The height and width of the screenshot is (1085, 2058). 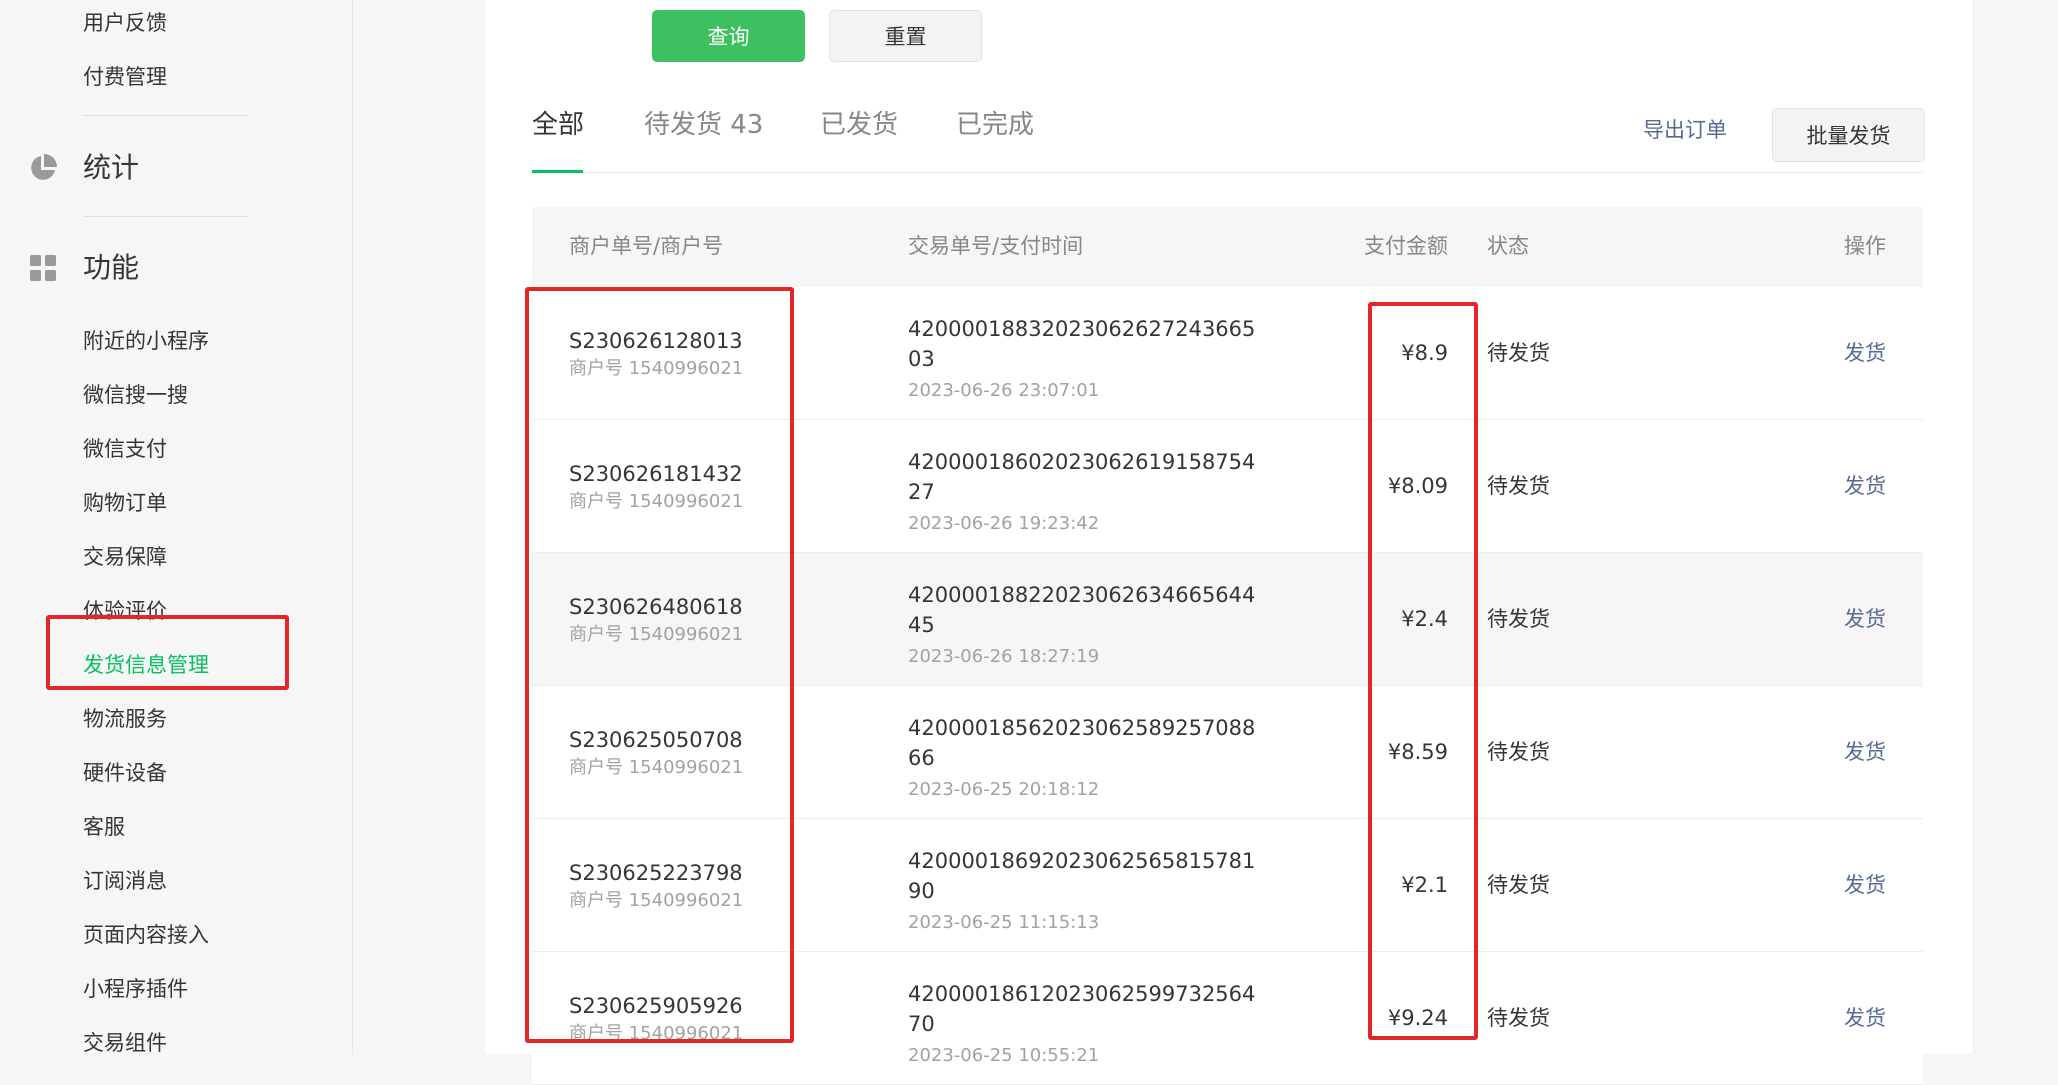 What do you see at coordinates (1082, 728) in the screenshot?
I see `transaction-number: 42000018562023062589257088` at bounding box center [1082, 728].